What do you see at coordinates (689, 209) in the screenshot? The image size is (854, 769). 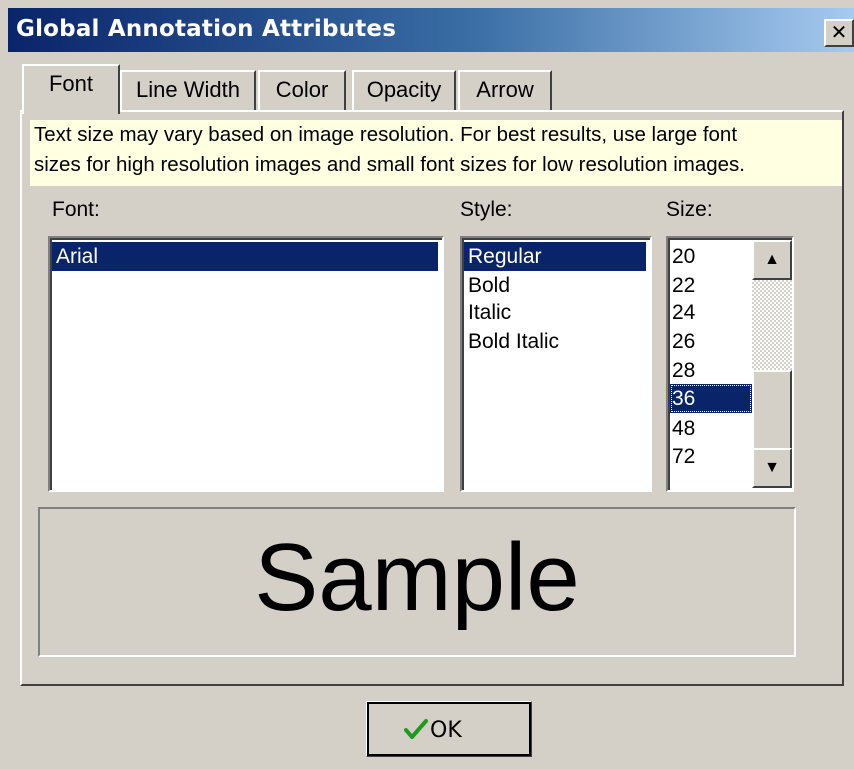 I see `size-label: Size:` at bounding box center [689, 209].